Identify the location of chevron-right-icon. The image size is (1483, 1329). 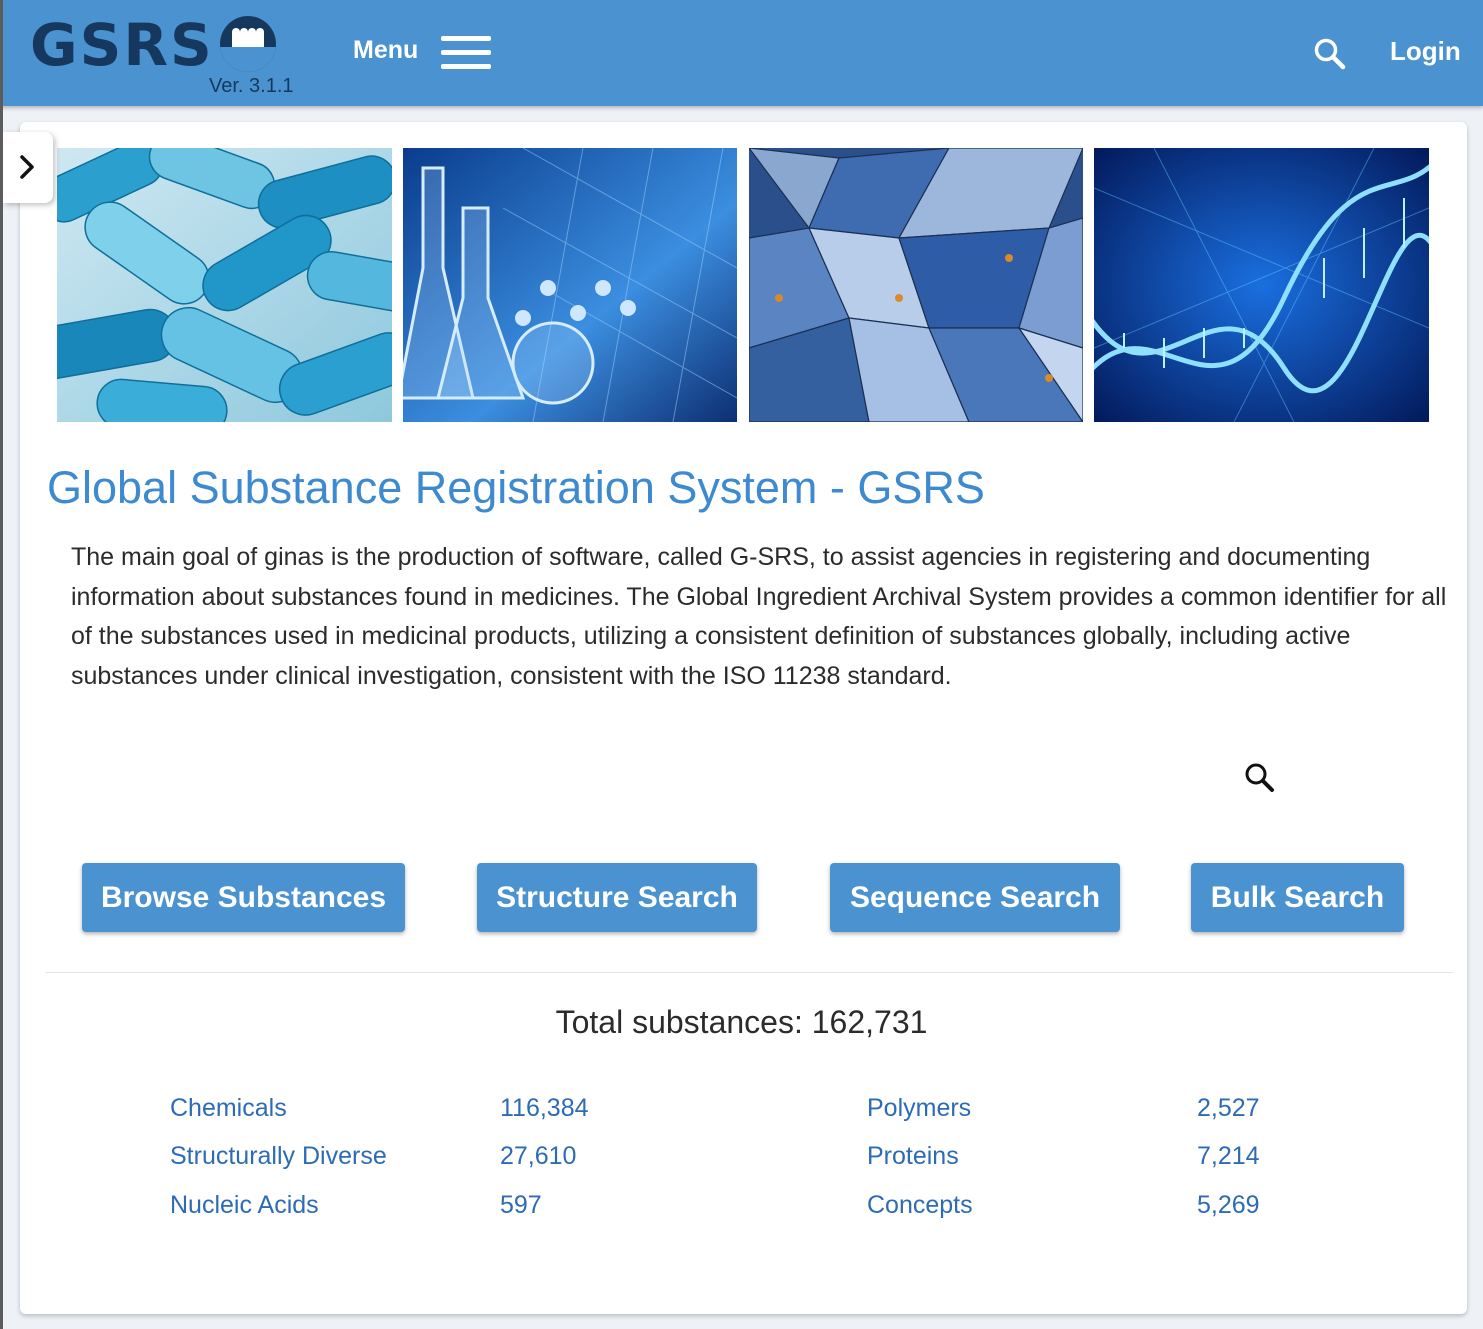
(27, 167).